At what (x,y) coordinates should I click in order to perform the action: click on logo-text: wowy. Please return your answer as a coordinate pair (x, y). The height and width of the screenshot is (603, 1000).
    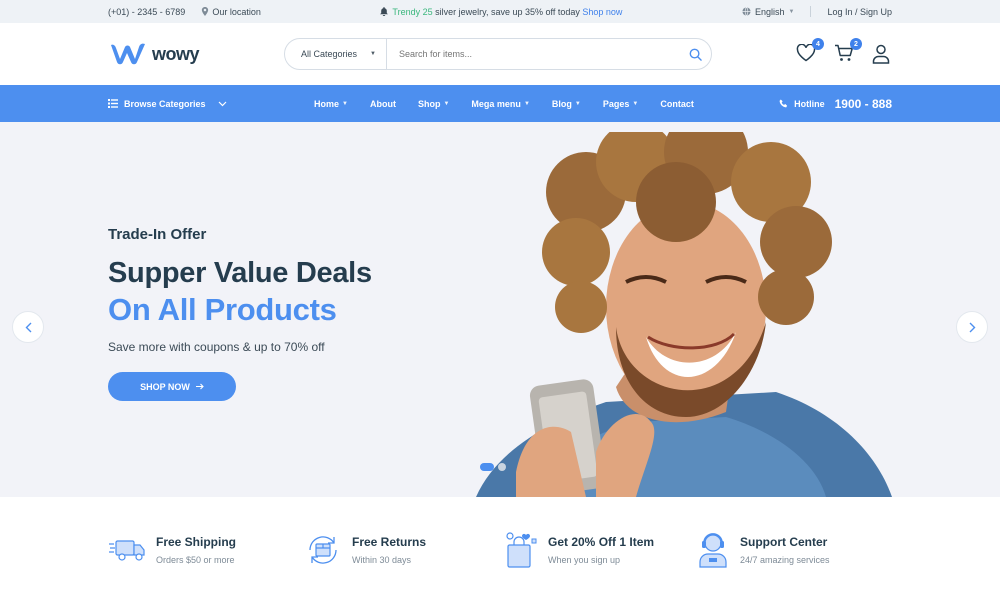
    Looking at the image, I should click on (176, 53).